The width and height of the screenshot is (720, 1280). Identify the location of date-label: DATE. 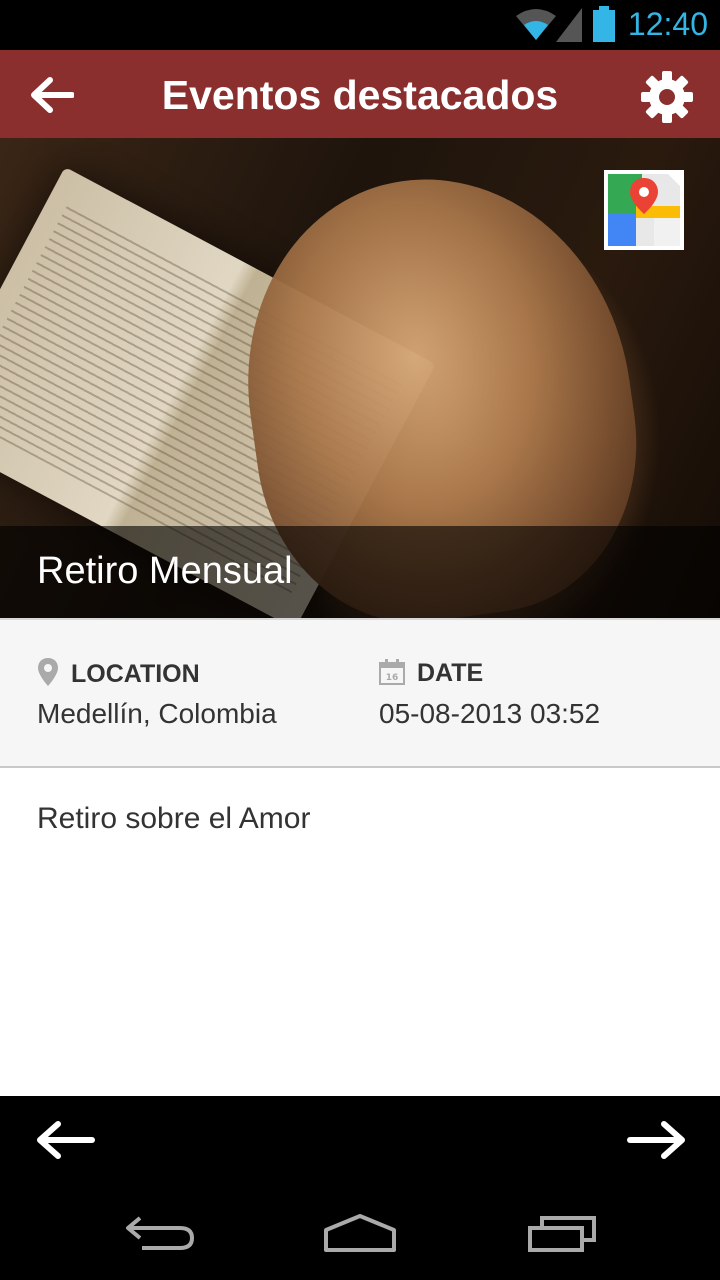
(450, 673).